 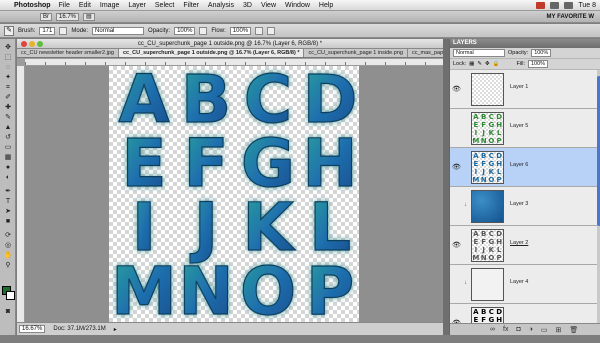 I want to click on move-tool-icon: ✥, so click(x=8, y=47).